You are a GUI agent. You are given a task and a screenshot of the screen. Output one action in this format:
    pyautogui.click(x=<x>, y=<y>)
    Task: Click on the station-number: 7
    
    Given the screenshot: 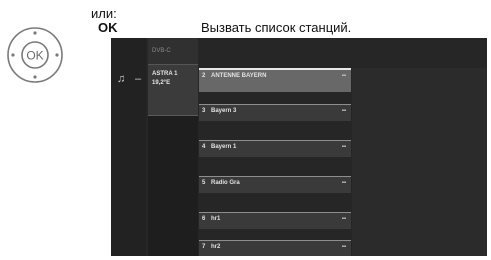 What is the action you would take?
    pyautogui.click(x=204, y=247)
    